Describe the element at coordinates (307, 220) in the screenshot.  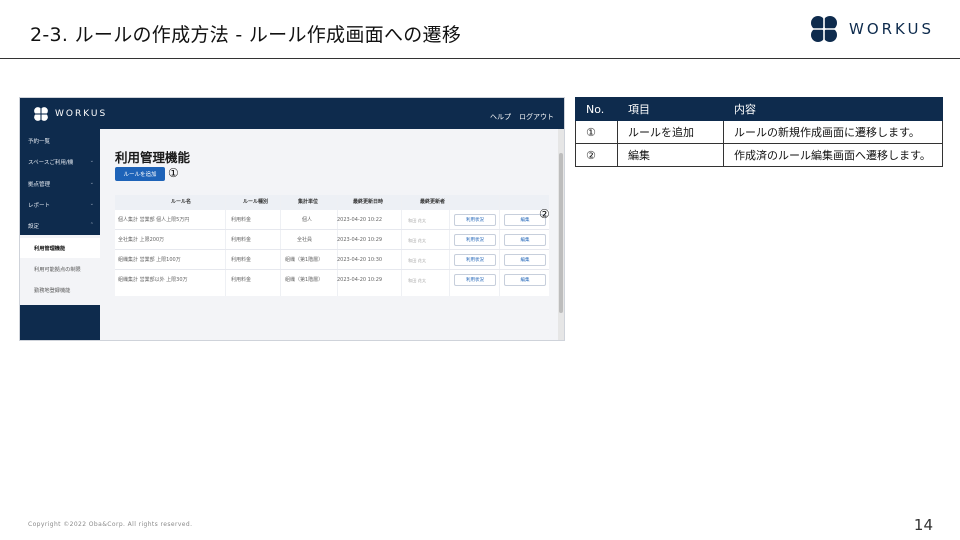
I see `unit-cell: 個人` at that location.